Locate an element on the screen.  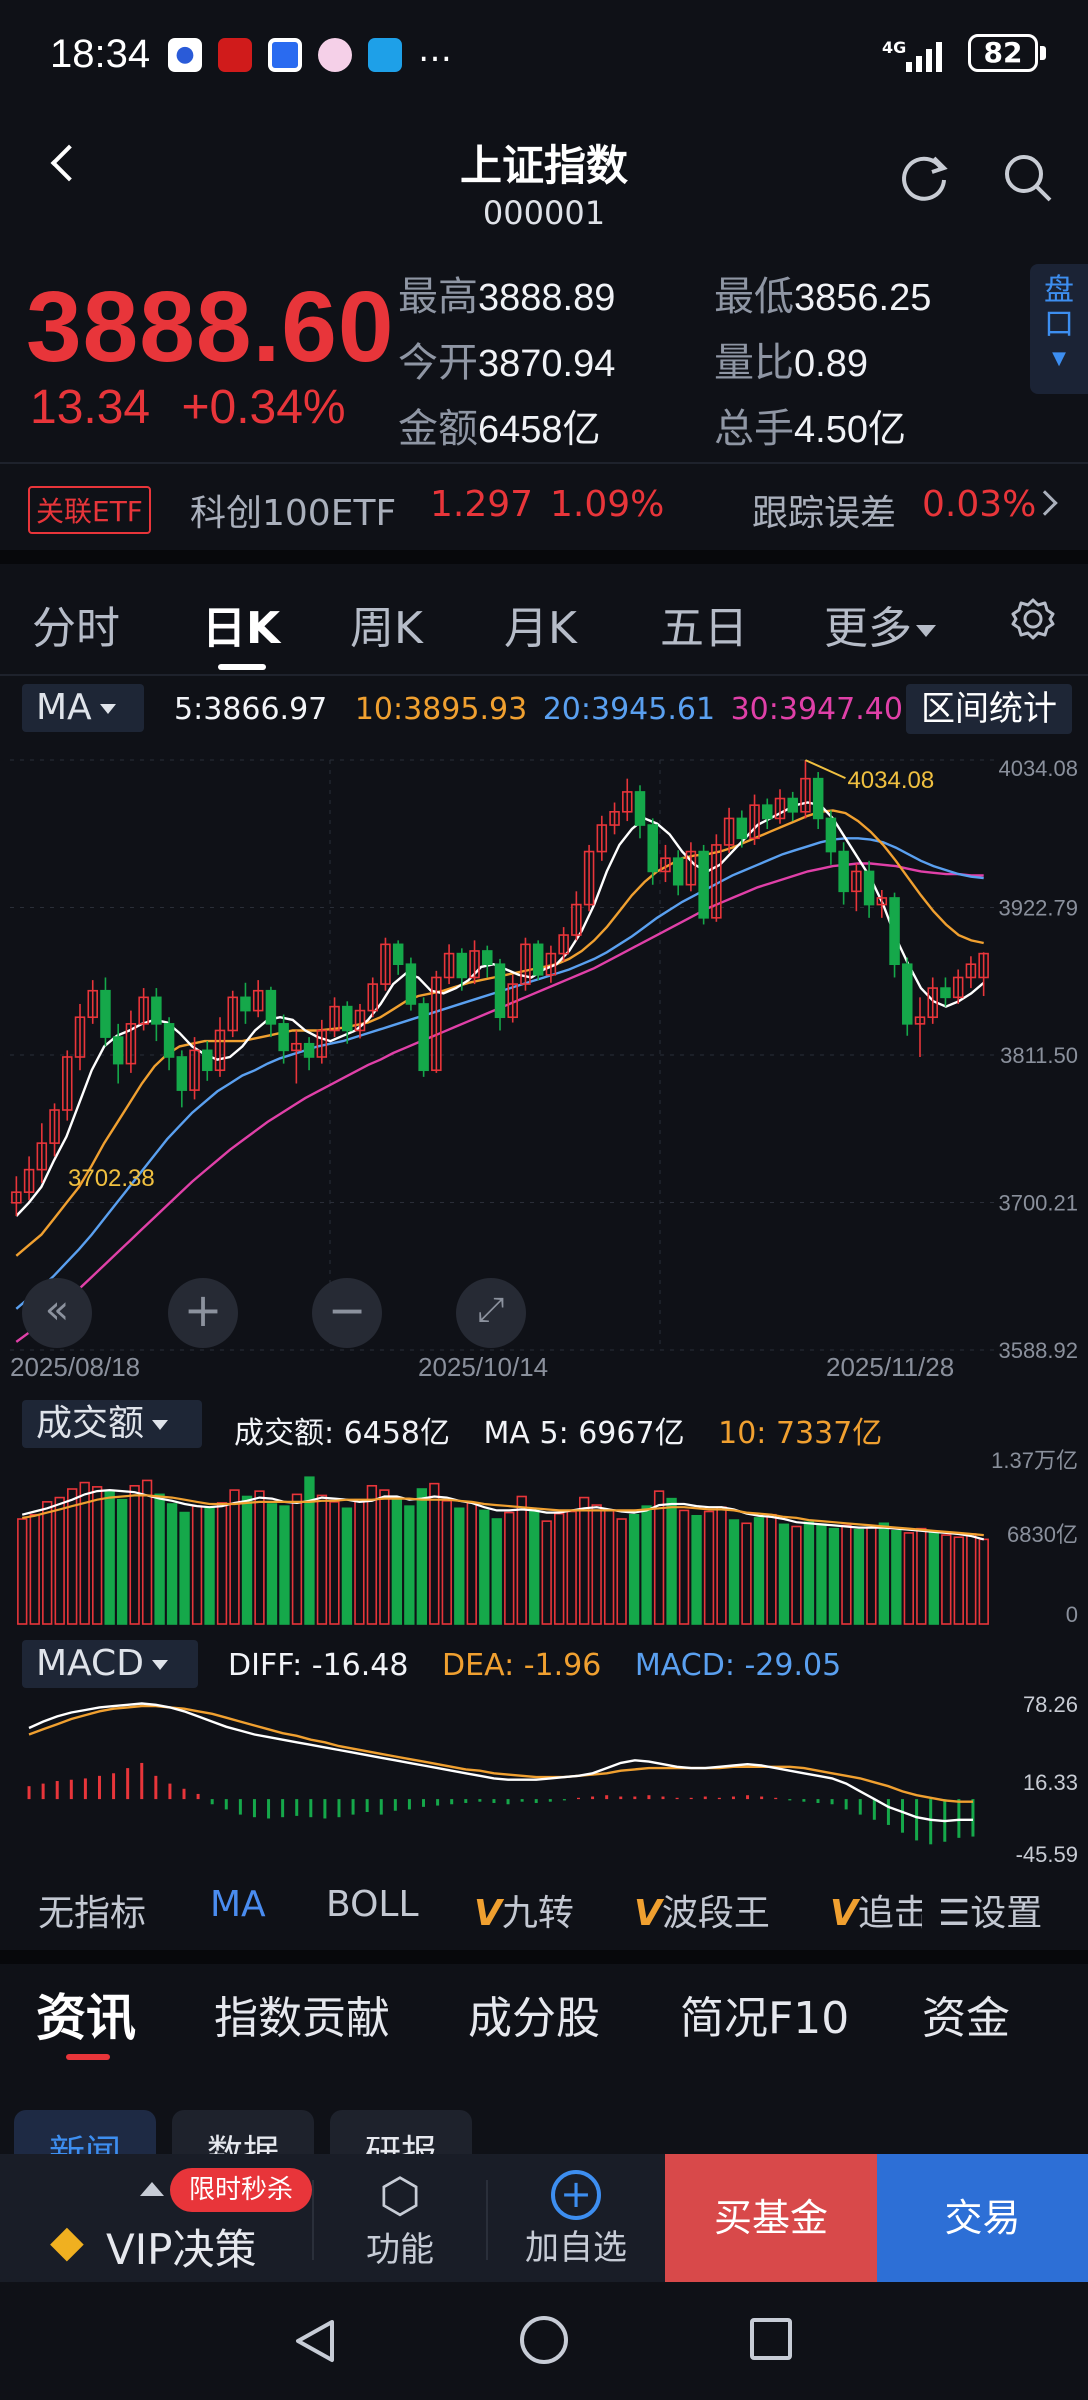
y-tick-label: 78.26 is located at coordinates (1050, 1704).